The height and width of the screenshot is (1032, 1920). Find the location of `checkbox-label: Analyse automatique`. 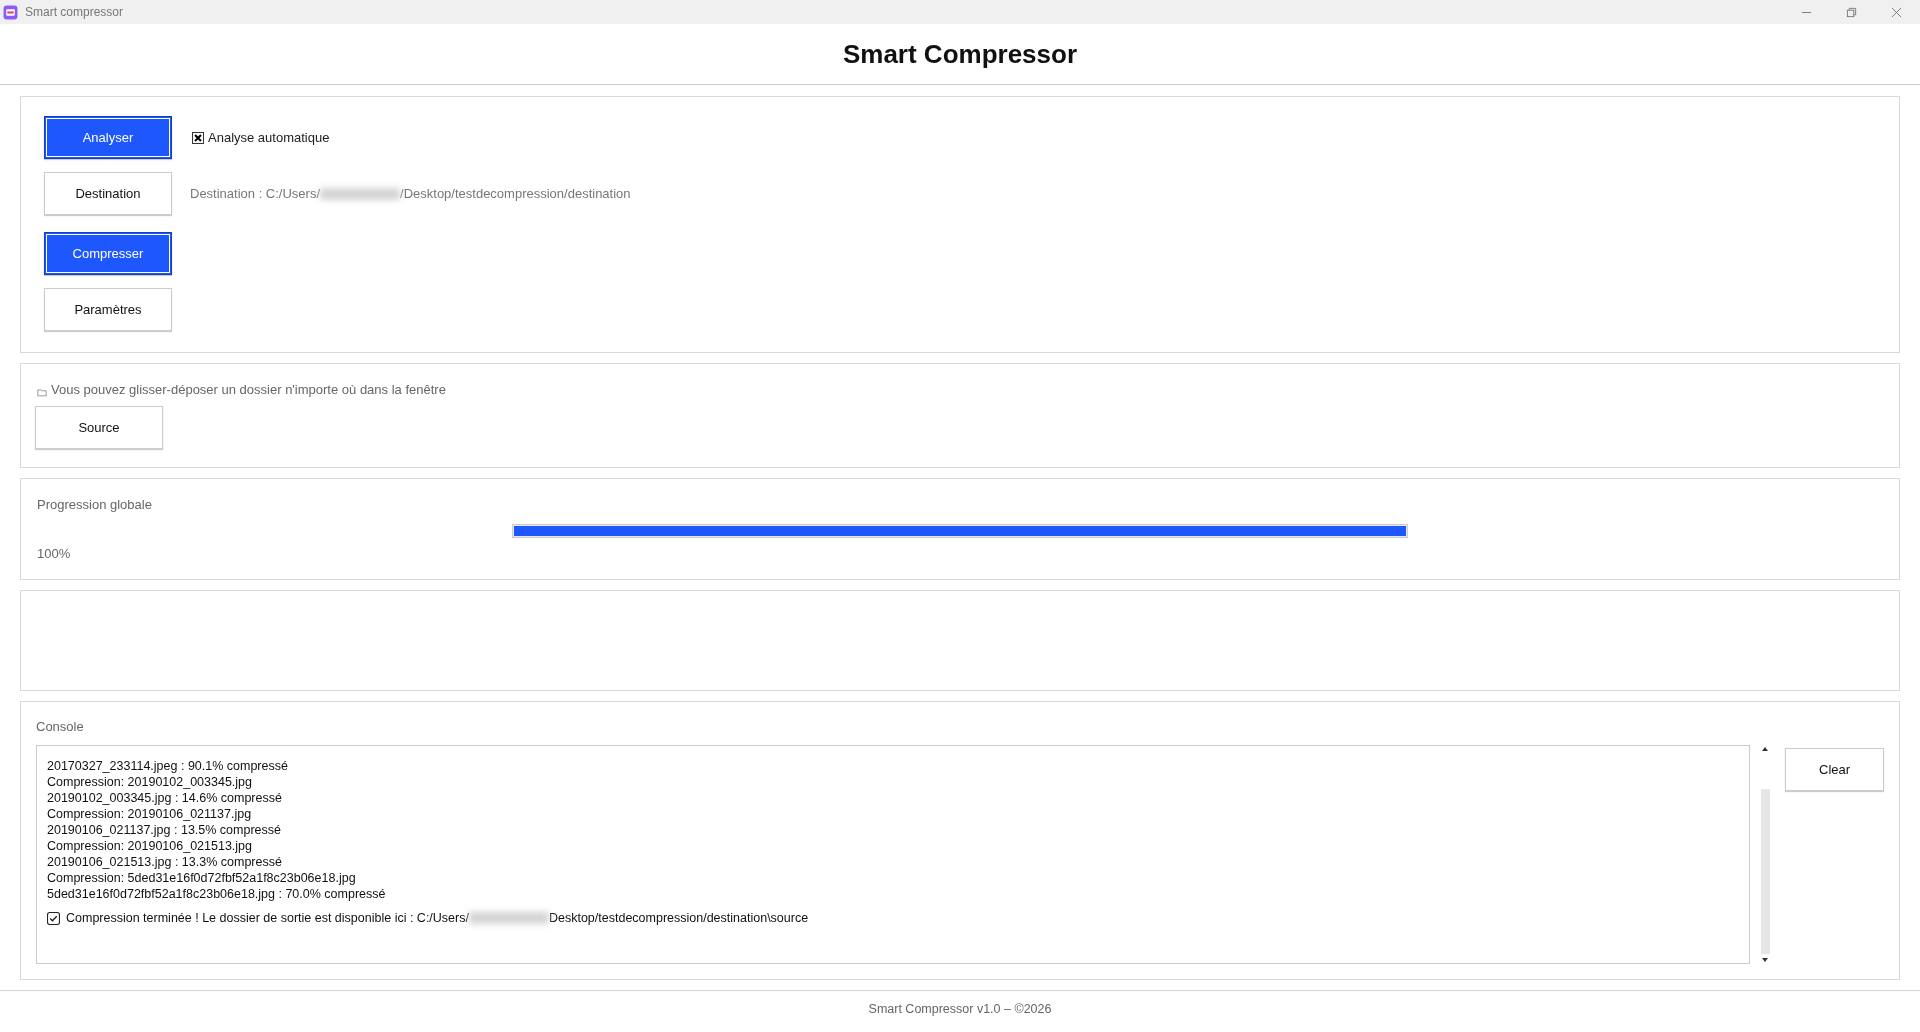

checkbox-label: Analyse automatique is located at coordinates (269, 137).